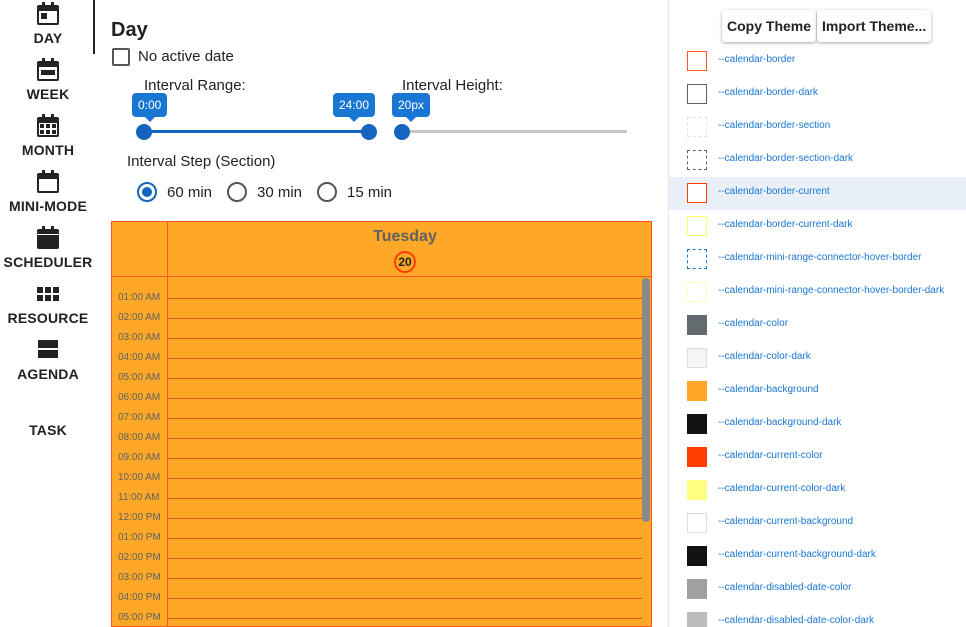 The width and height of the screenshot is (966, 627). Describe the element at coordinates (756, 59) in the screenshot. I see `theme-variable-name: --calendar-border` at that location.